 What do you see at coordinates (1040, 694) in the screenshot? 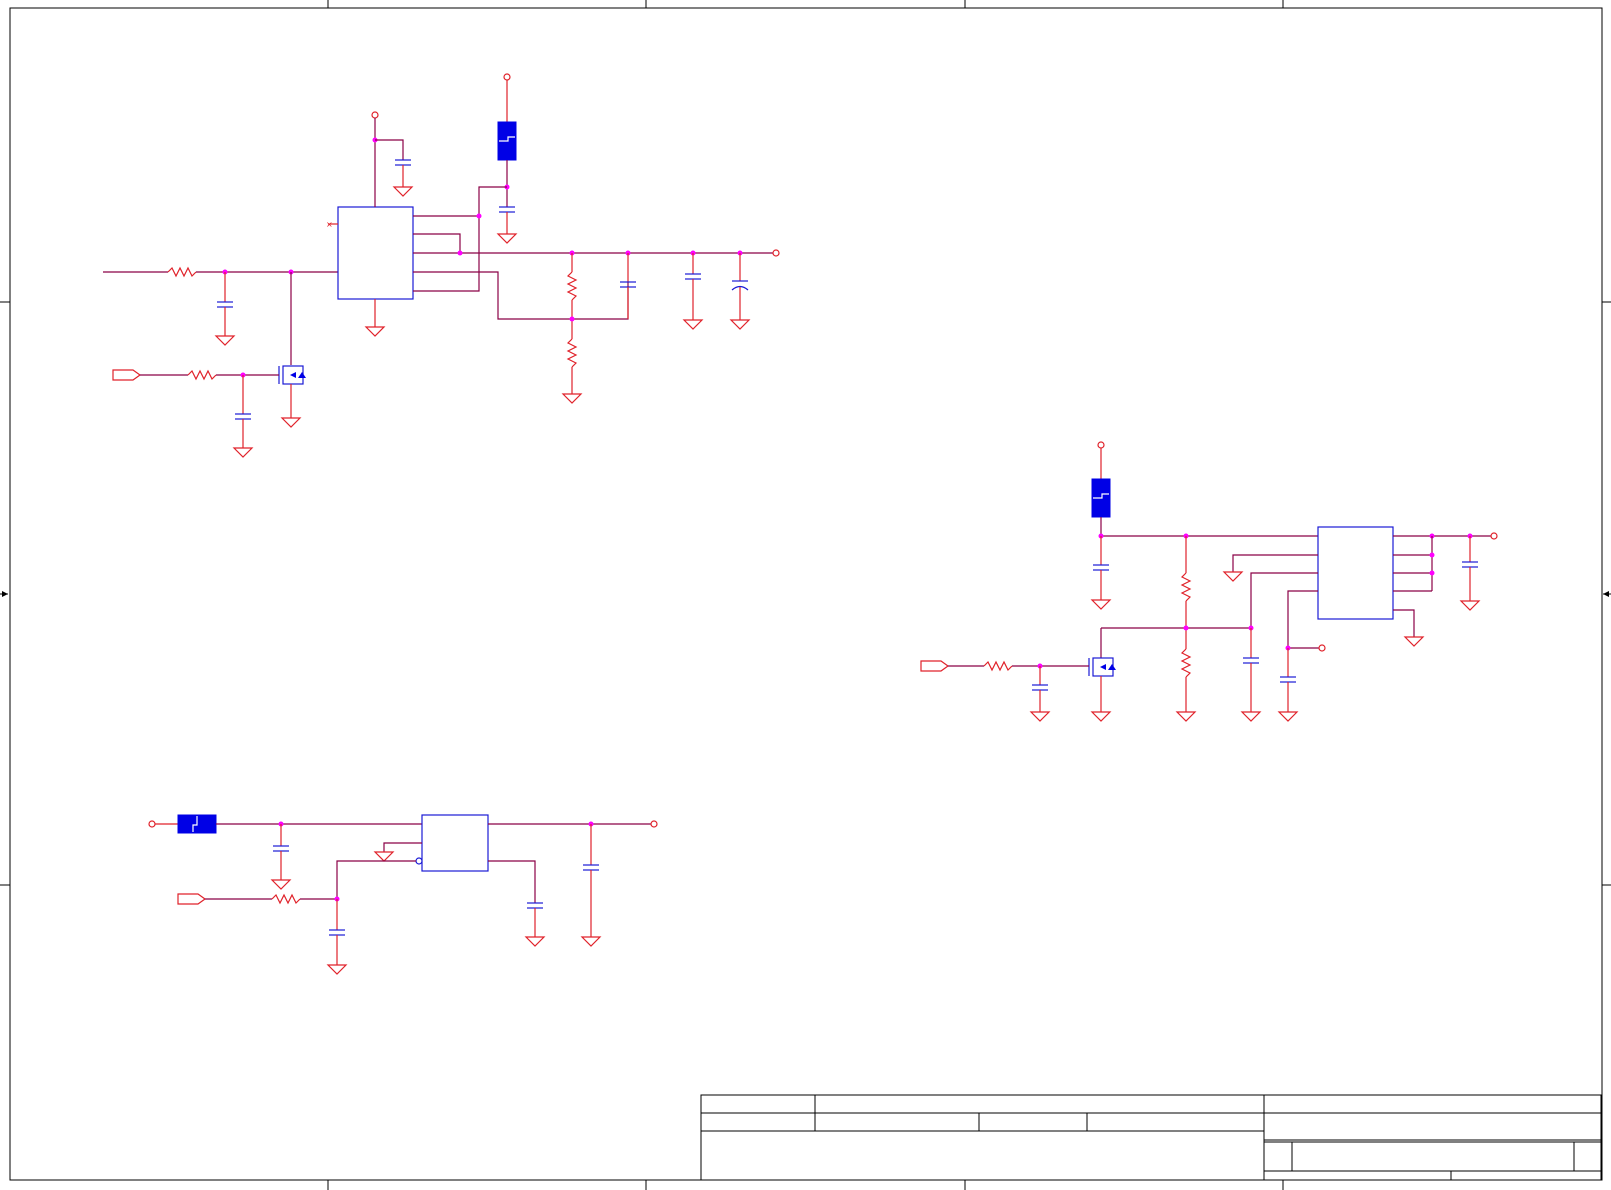
I see `capacitor-c11` at bounding box center [1040, 694].